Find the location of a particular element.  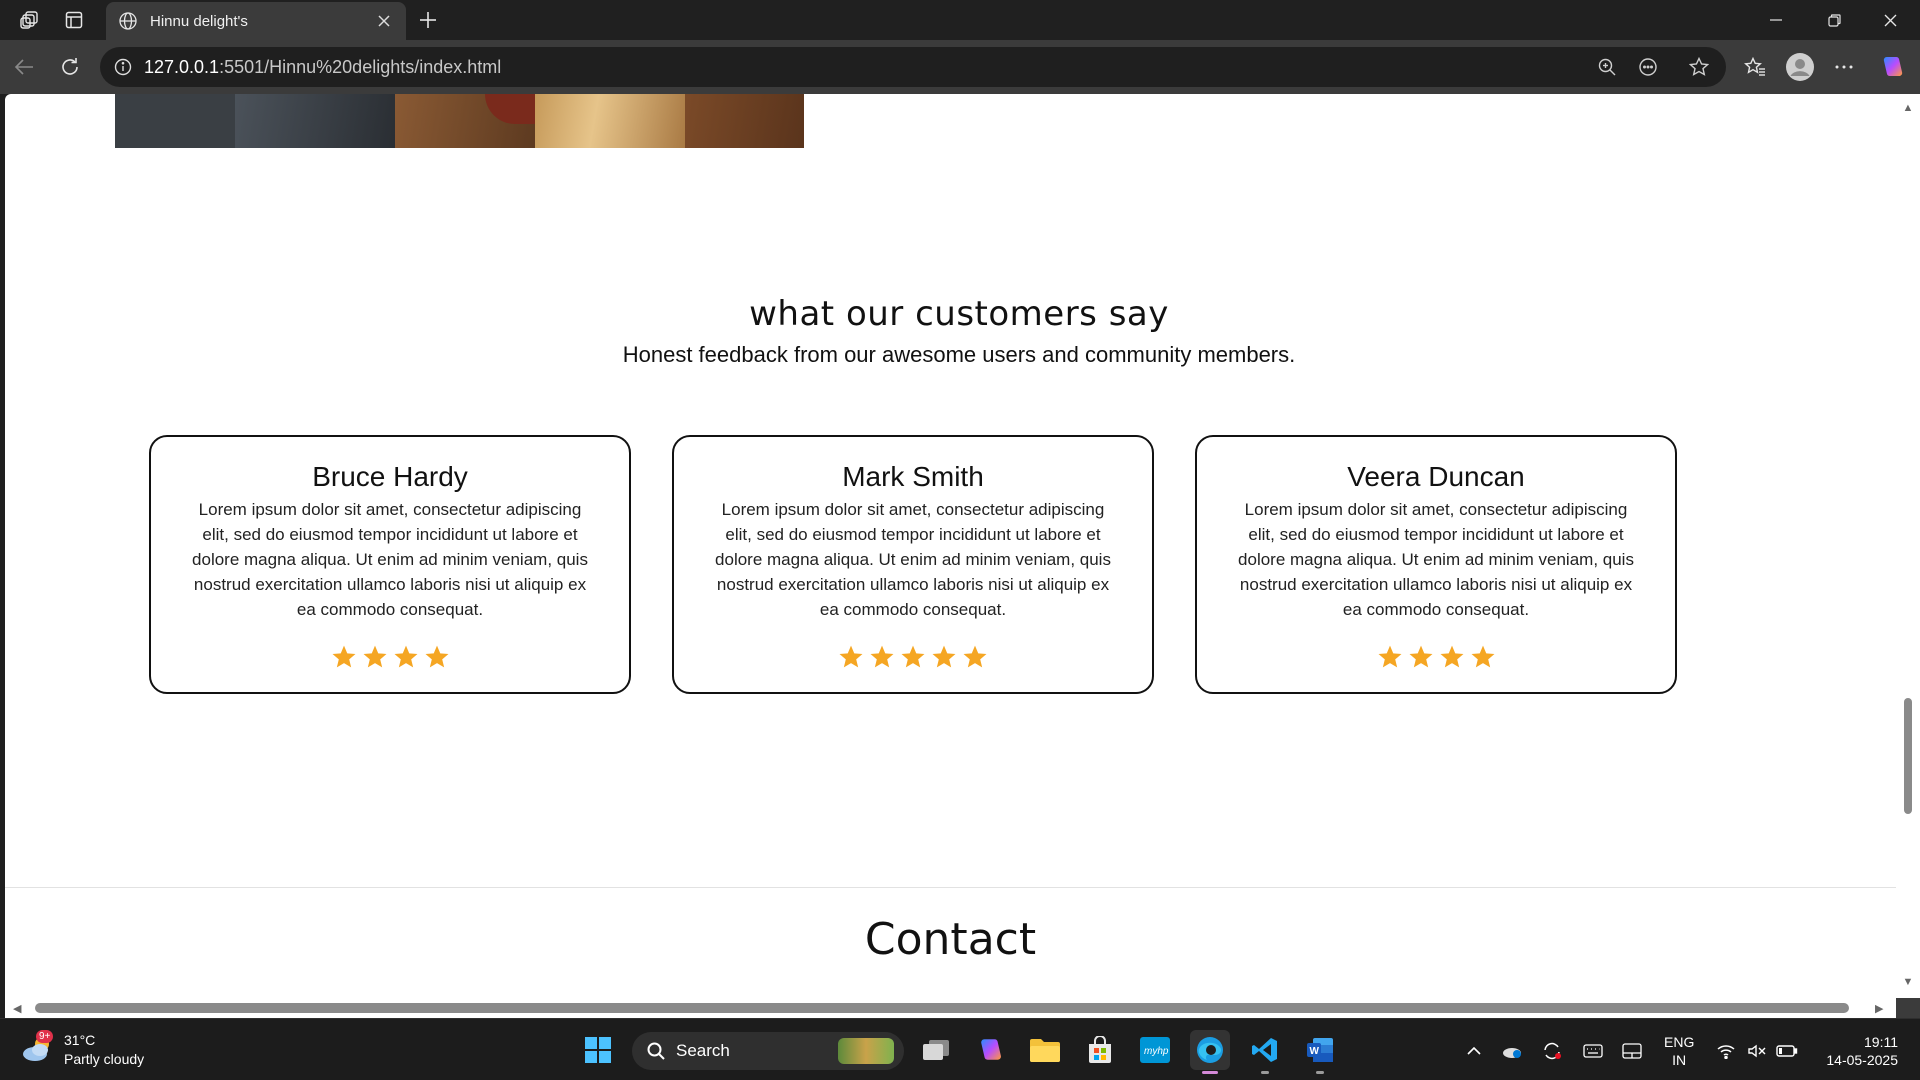

scroll-left-arrow-icon: ◀ is located at coordinates (17, 1008).